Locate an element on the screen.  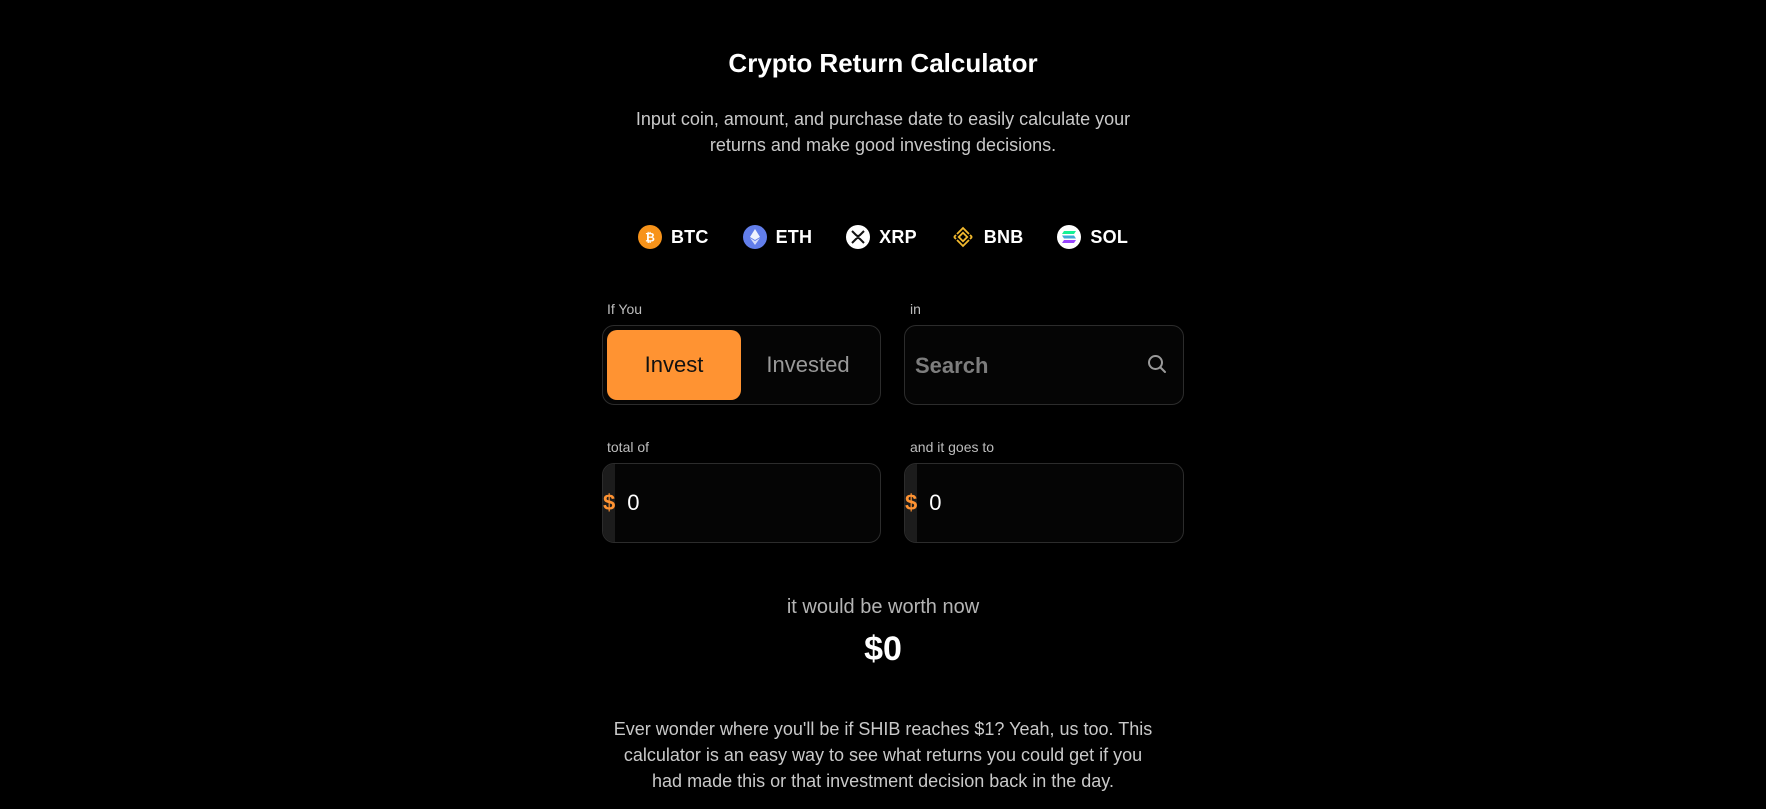
total-amount-field: $ is located at coordinates (741, 503).